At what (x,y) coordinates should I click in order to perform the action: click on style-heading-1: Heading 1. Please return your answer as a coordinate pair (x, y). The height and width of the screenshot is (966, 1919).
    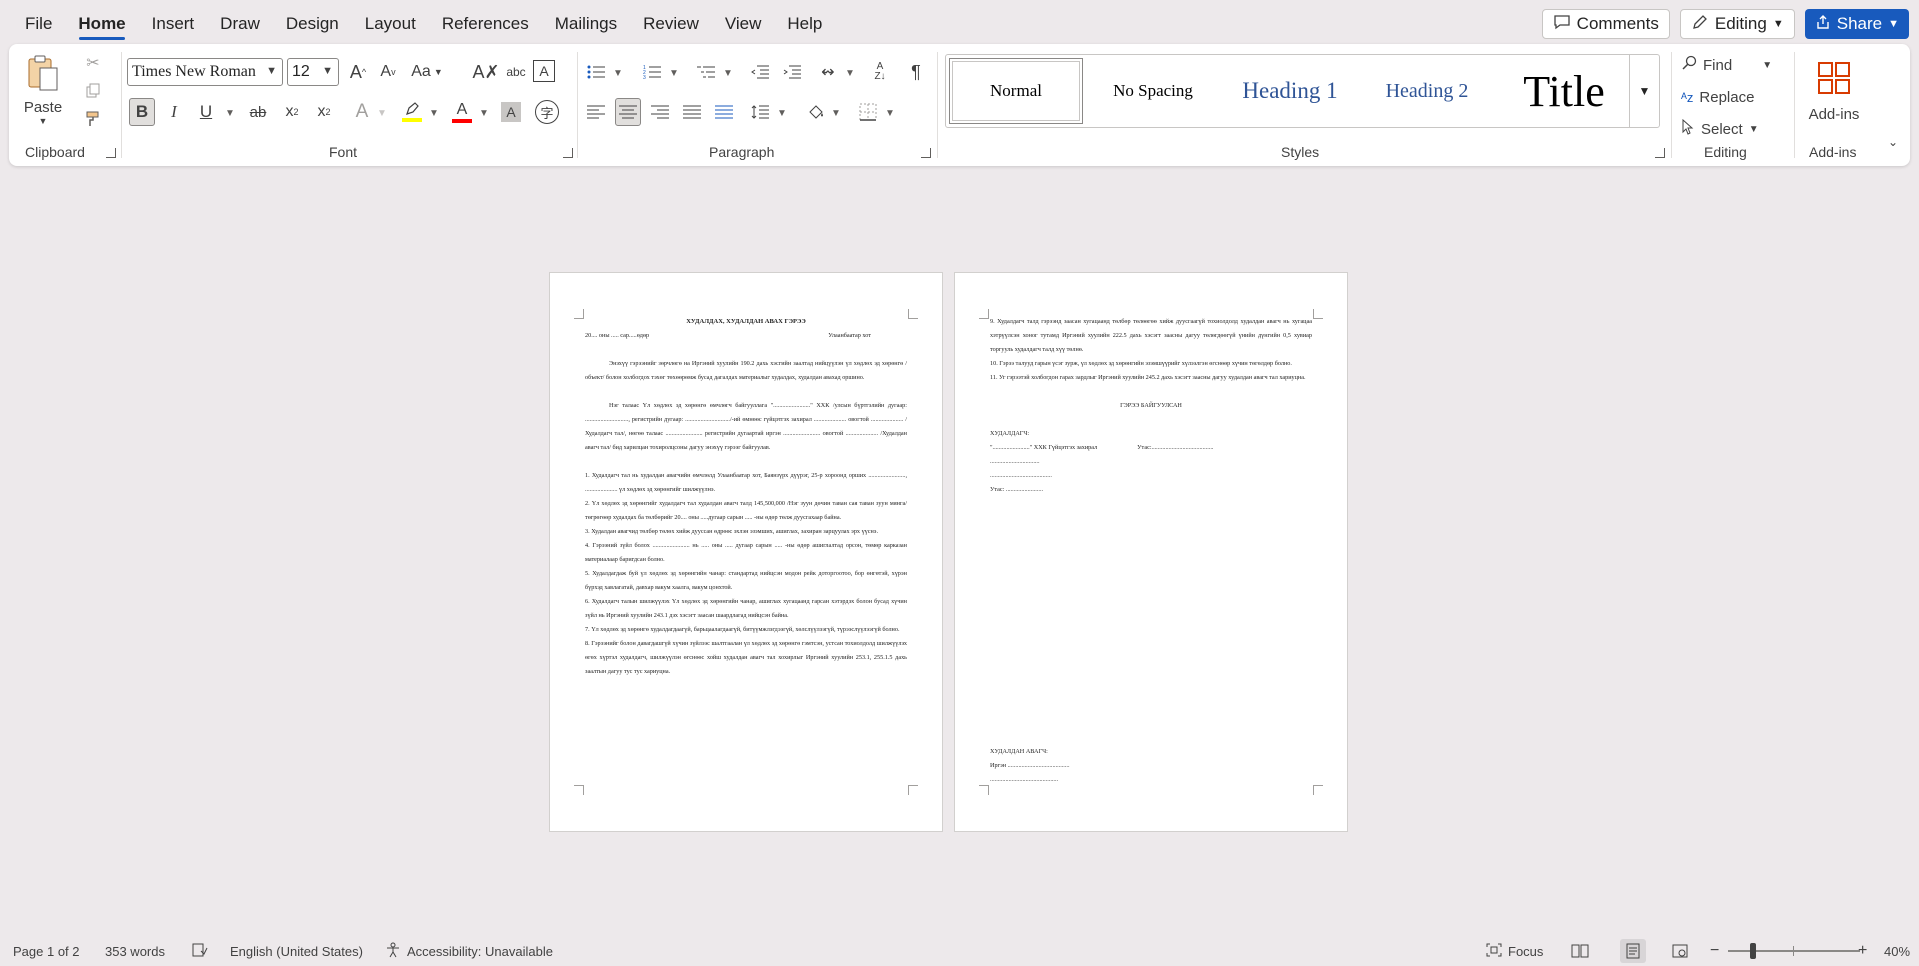
    Looking at the image, I should click on (1290, 91).